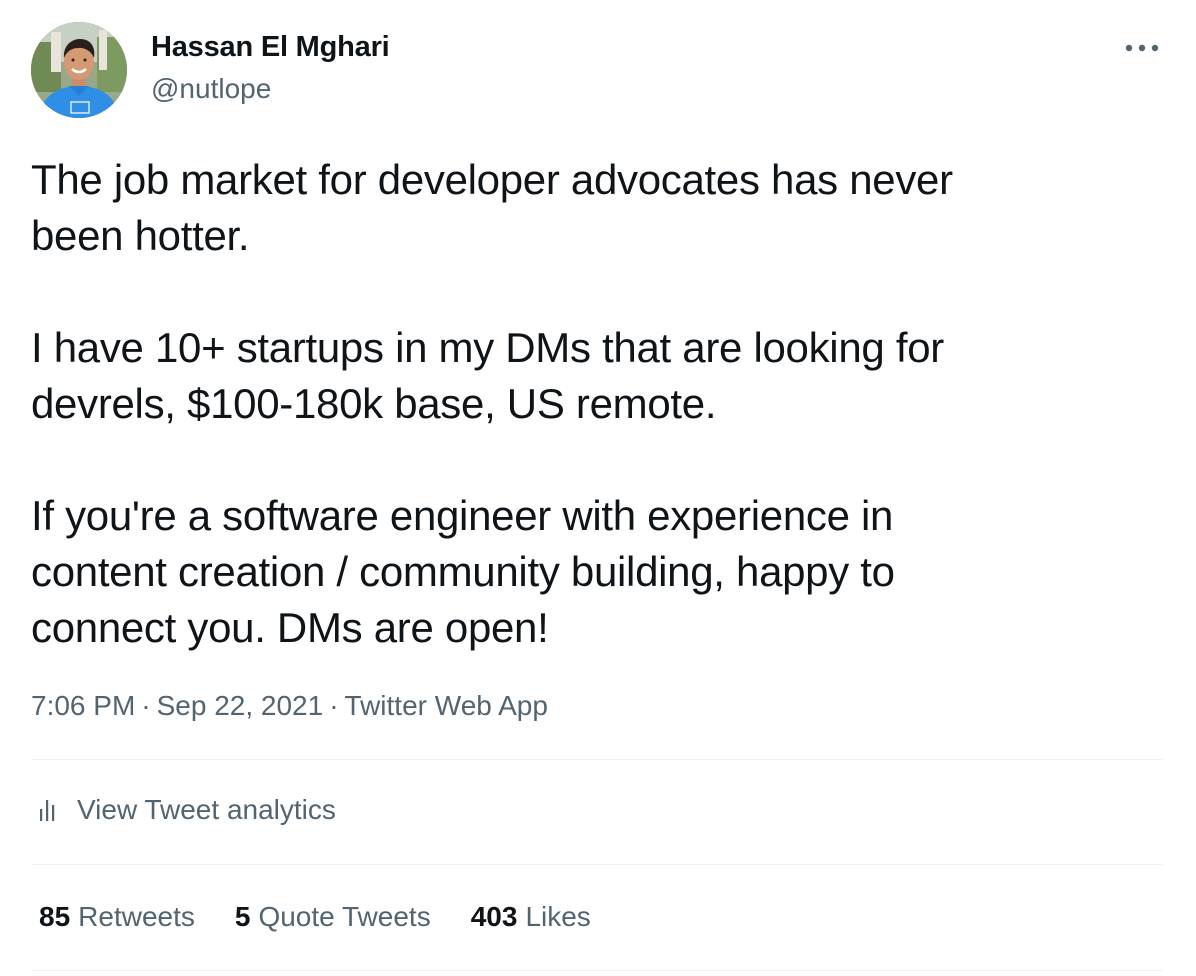  I want to click on quote-tweets-count: 5, so click(242, 916).